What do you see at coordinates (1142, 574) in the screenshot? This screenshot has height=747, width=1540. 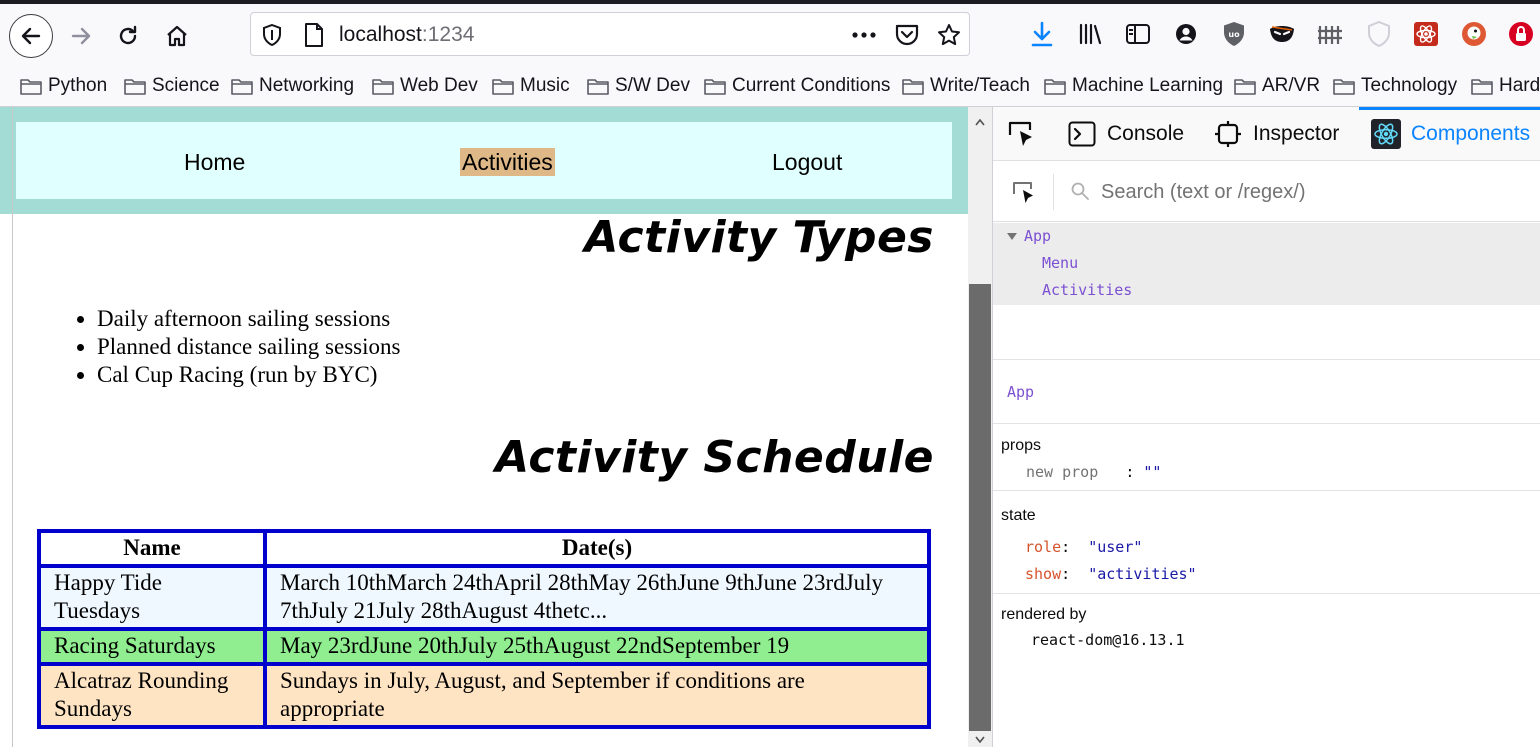 I see `state-value: "activities"` at bounding box center [1142, 574].